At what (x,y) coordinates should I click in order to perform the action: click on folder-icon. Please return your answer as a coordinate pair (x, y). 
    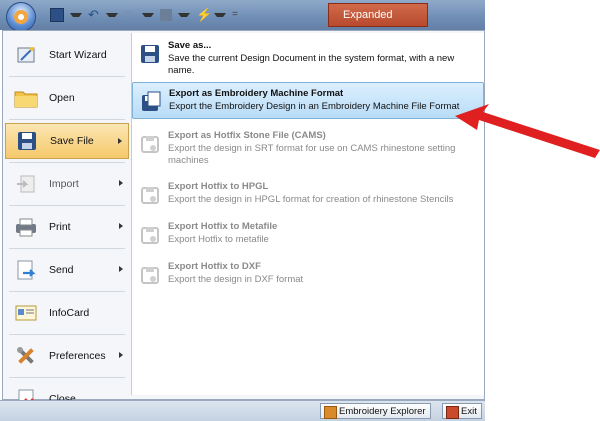
    Looking at the image, I should click on (26, 98).